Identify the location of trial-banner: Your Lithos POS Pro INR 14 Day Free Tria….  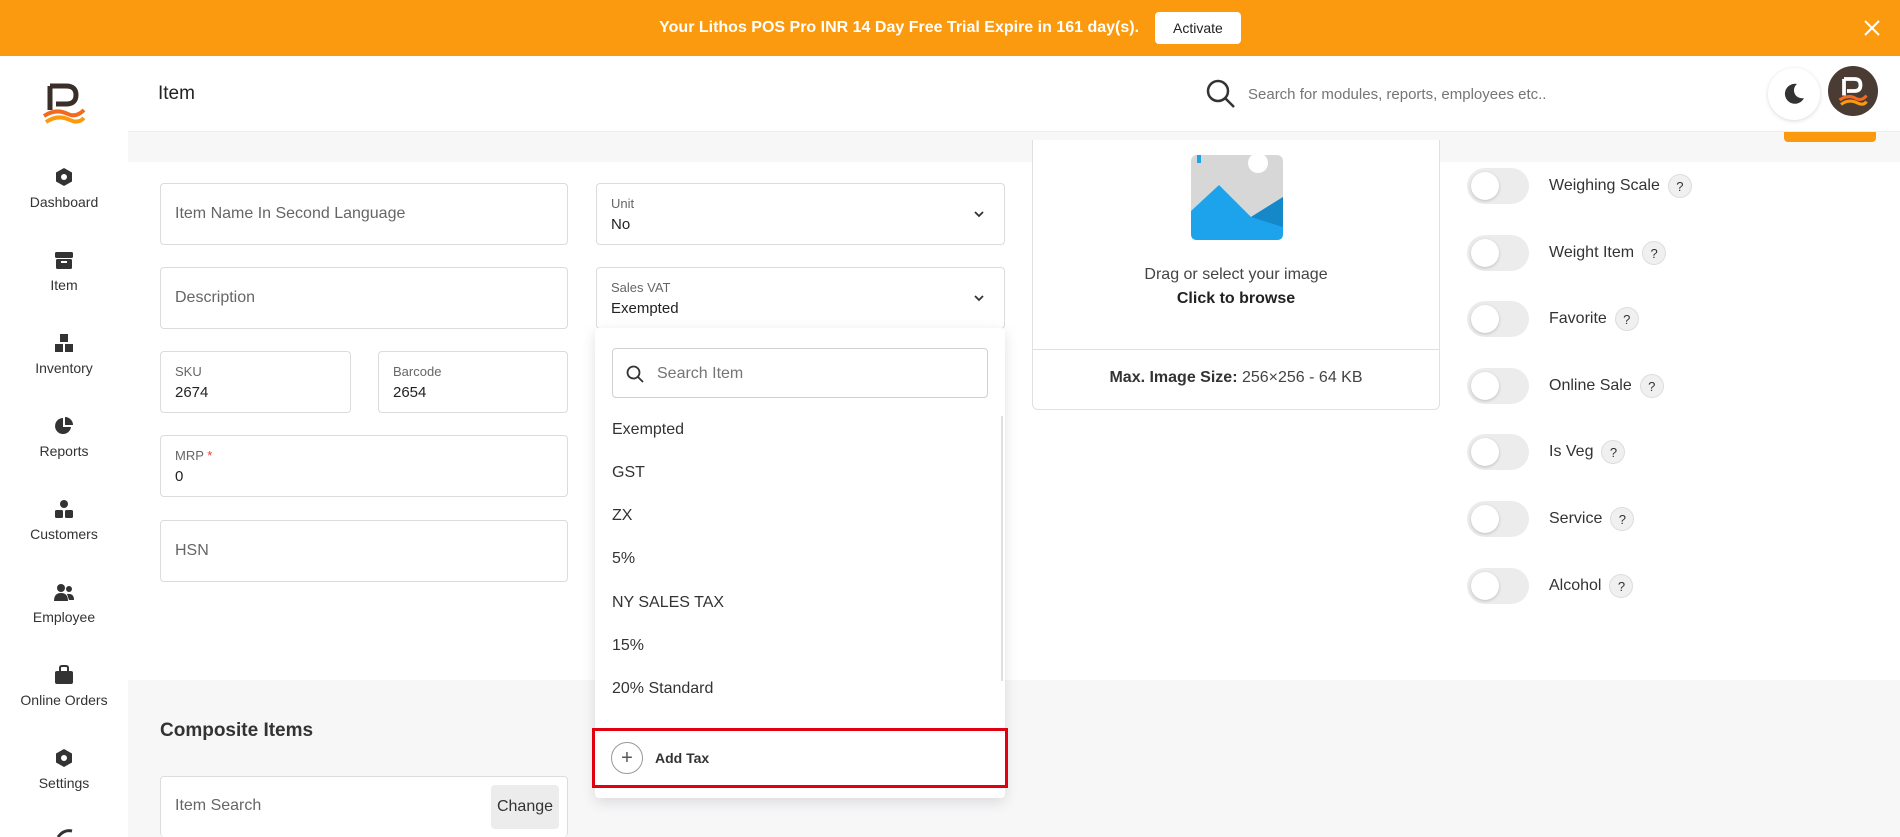
(950, 28).